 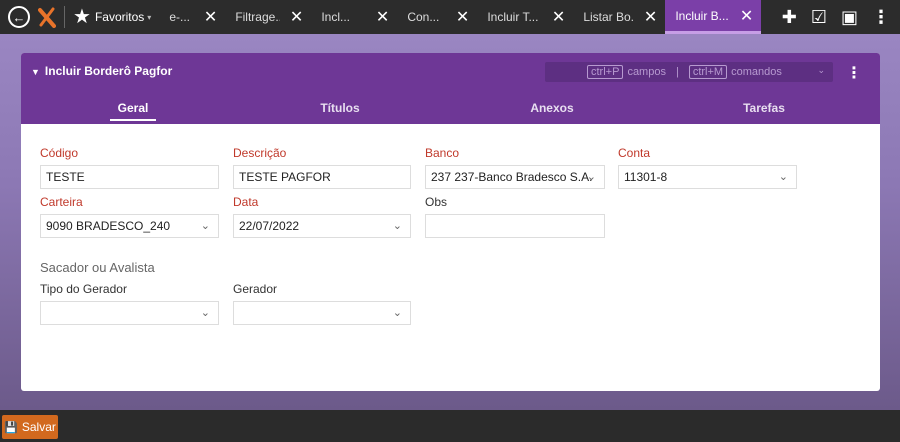 I want to click on save-button: 💾 Salvar, so click(x=30, y=427).